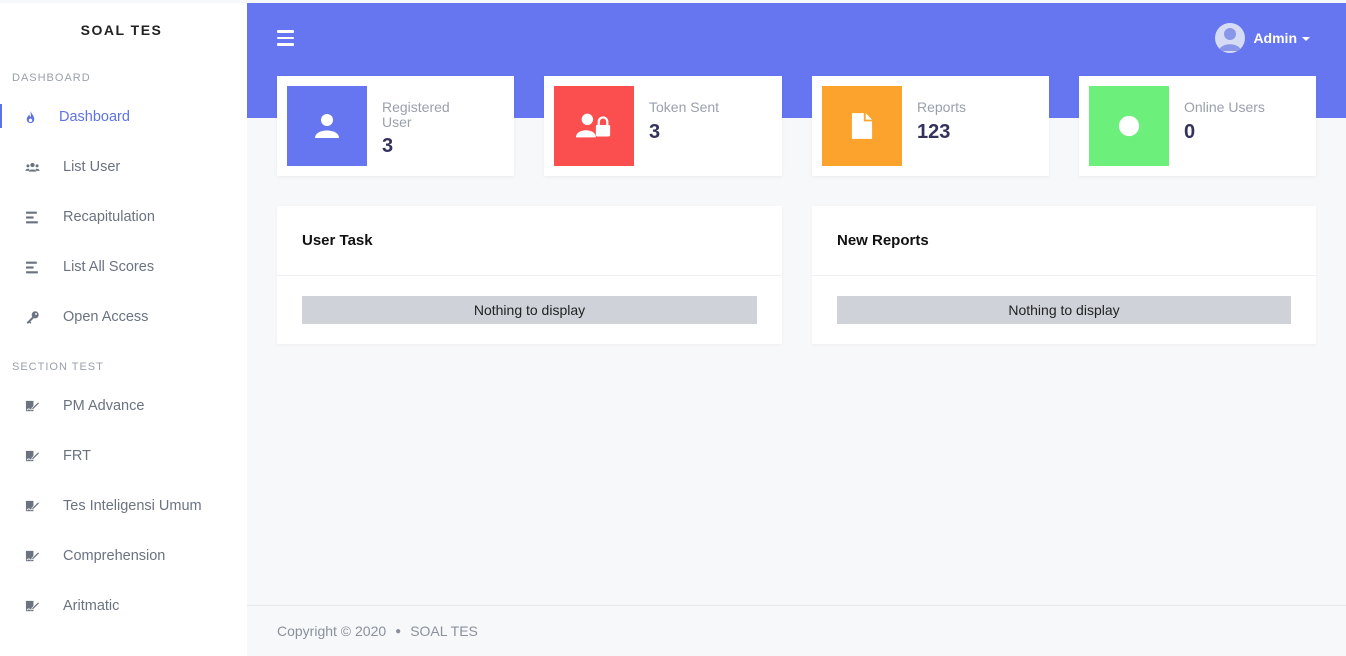 The height and width of the screenshot is (656, 1346). Describe the element at coordinates (594, 126) in the screenshot. I see `user-lock-icon` at that location.